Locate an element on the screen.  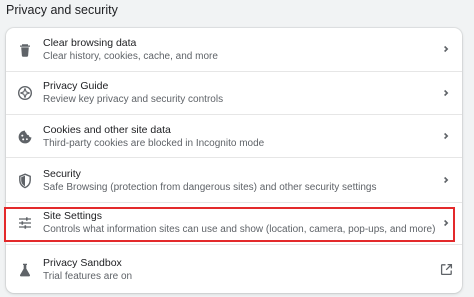
row-description: Review key privacy and security controls is located at coordinates (133, 99).